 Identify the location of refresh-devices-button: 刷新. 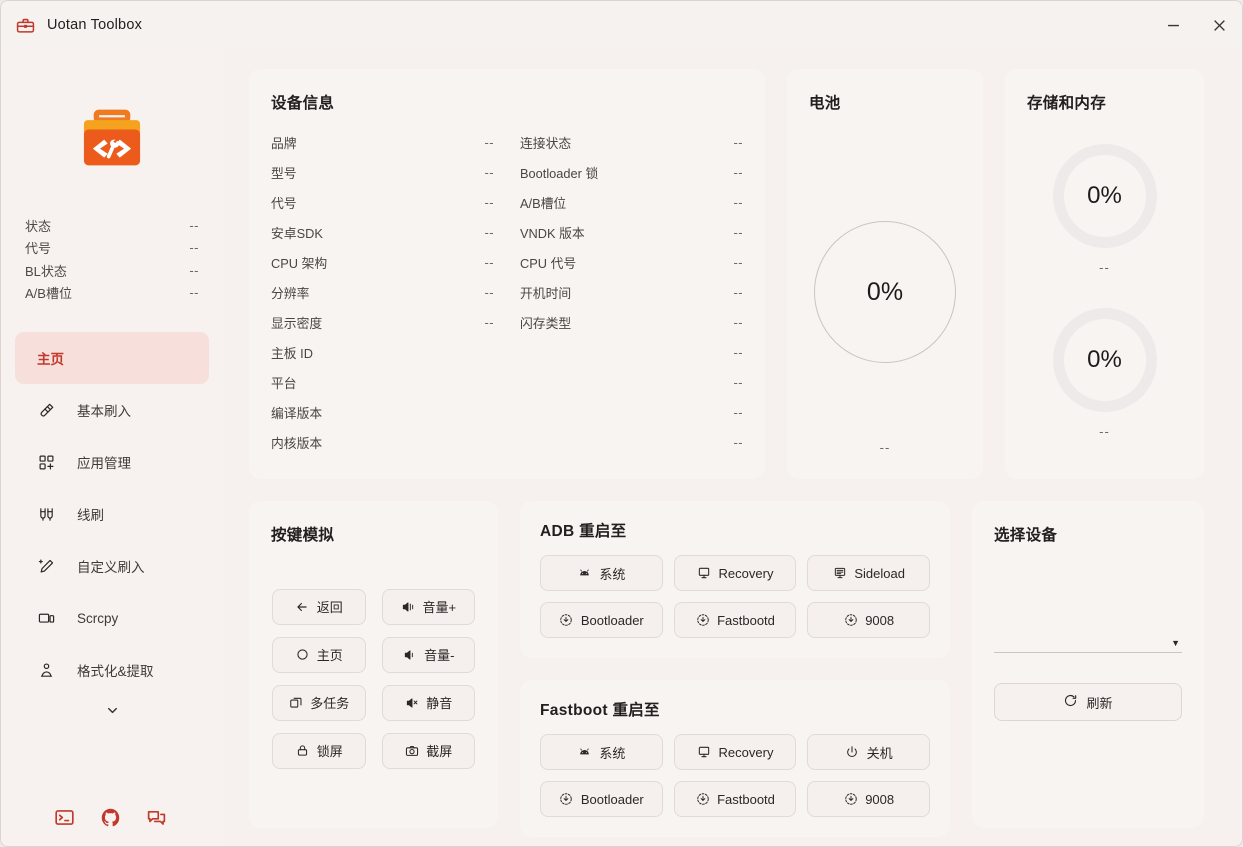
(1088, 702).